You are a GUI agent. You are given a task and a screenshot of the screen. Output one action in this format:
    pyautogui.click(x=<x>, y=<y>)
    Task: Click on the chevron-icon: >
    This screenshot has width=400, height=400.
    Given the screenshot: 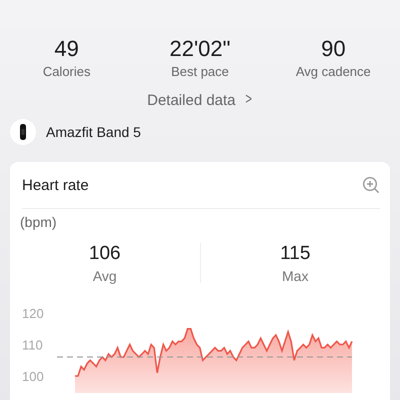 What is the action you would take?
    pyautogui.click(x=248, y=100)
    